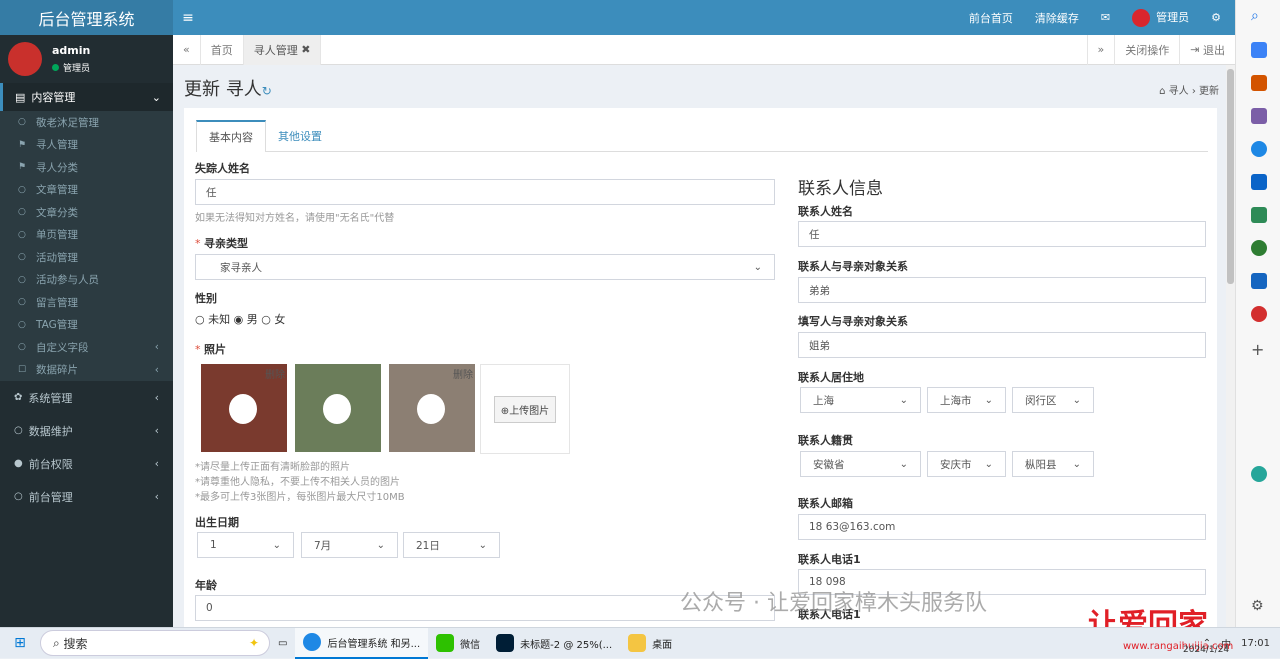  What do you see at coordinates (525, 409) in the screenshot?
I see `upload-image-button: ⊕上传图片` at bounding box center [525, 409].